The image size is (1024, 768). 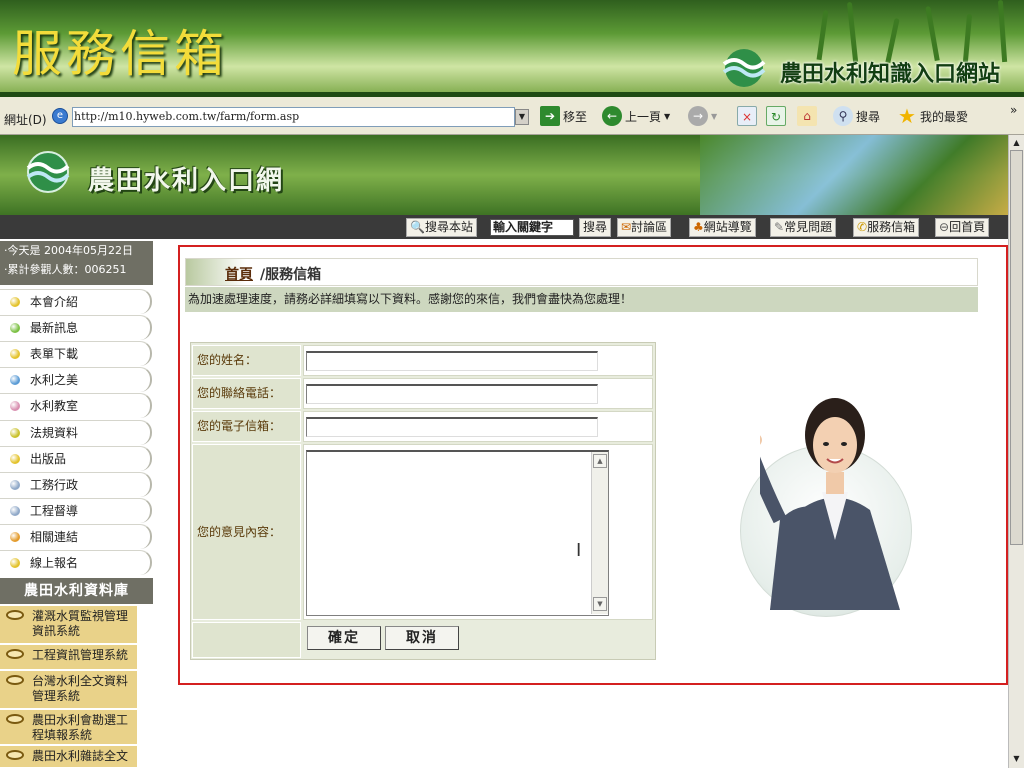 I want to click on search-site-label: 🔍搜尋本站, so click(x=441, y=227).